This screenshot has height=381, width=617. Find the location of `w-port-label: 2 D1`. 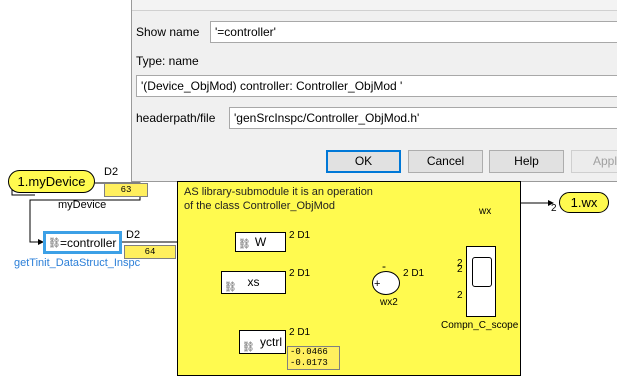

w-port-label: 2 D1 is located at coordinates (300, 235).